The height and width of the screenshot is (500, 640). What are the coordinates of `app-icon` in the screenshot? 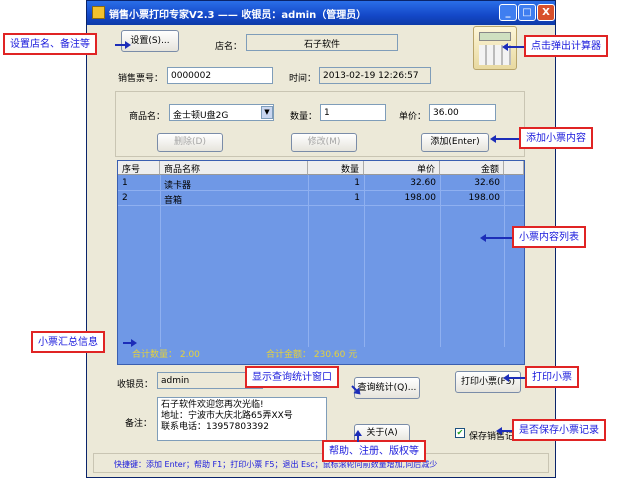 It's located at (98, 12).